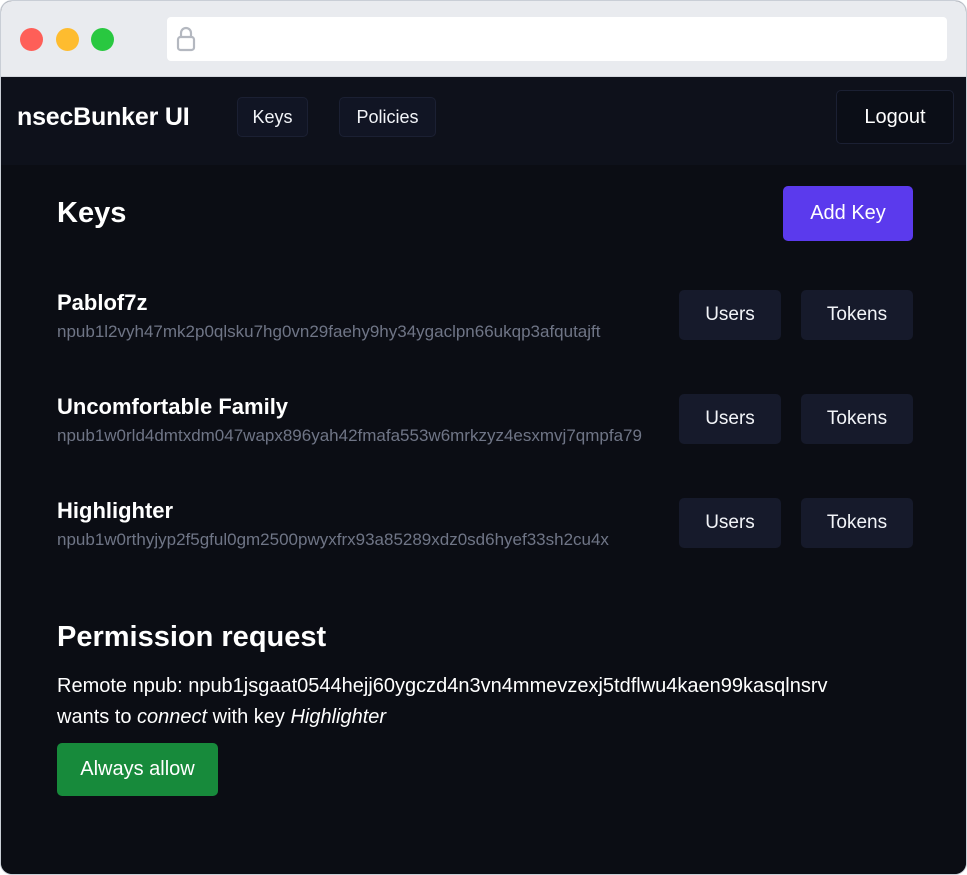 This screenshot has width=967, height=875. Describe the element at coordinates (186, 39) in the screenshot. I see `lock-icon` at that location.